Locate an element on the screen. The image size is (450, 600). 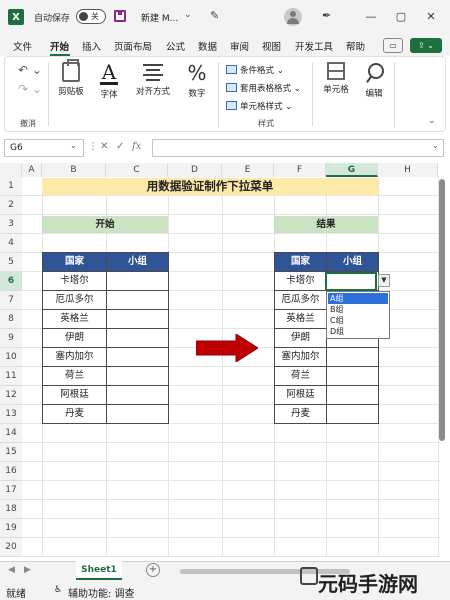
result-label-cell: 结果 is located at coordinates (326, 224).